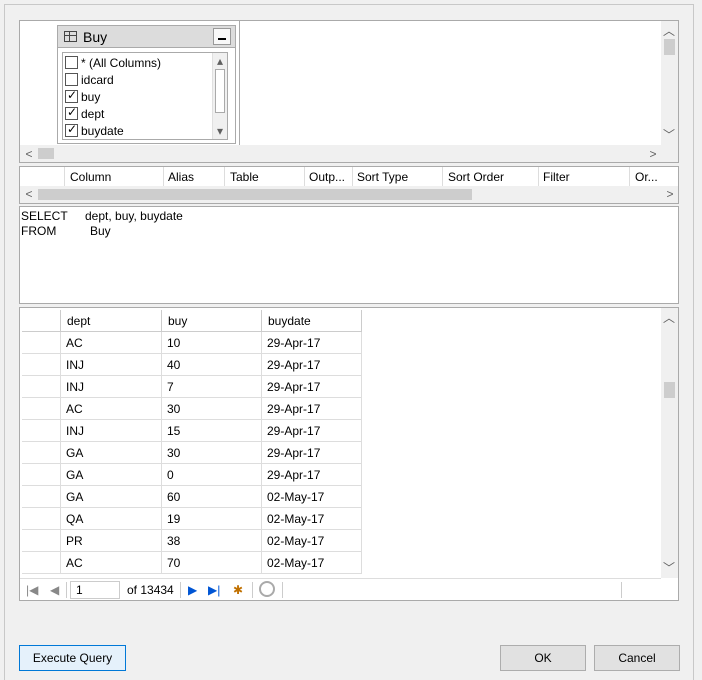 The height and width of the screenshot is (680, 702). I want to click on criteria-hscroll: < >, so click(349, 194).